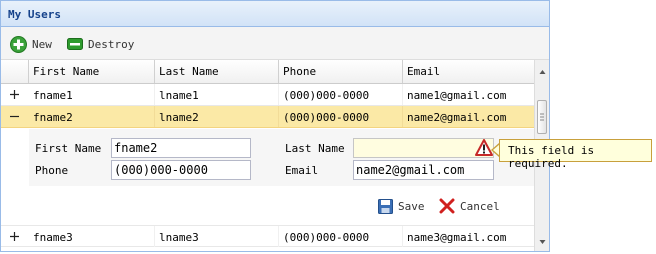 The height and width of the screenshot is (254, 656). Describe the element at coordinates (181, 148) in the screenshot. I see `first-name-field: fname2` at that location.